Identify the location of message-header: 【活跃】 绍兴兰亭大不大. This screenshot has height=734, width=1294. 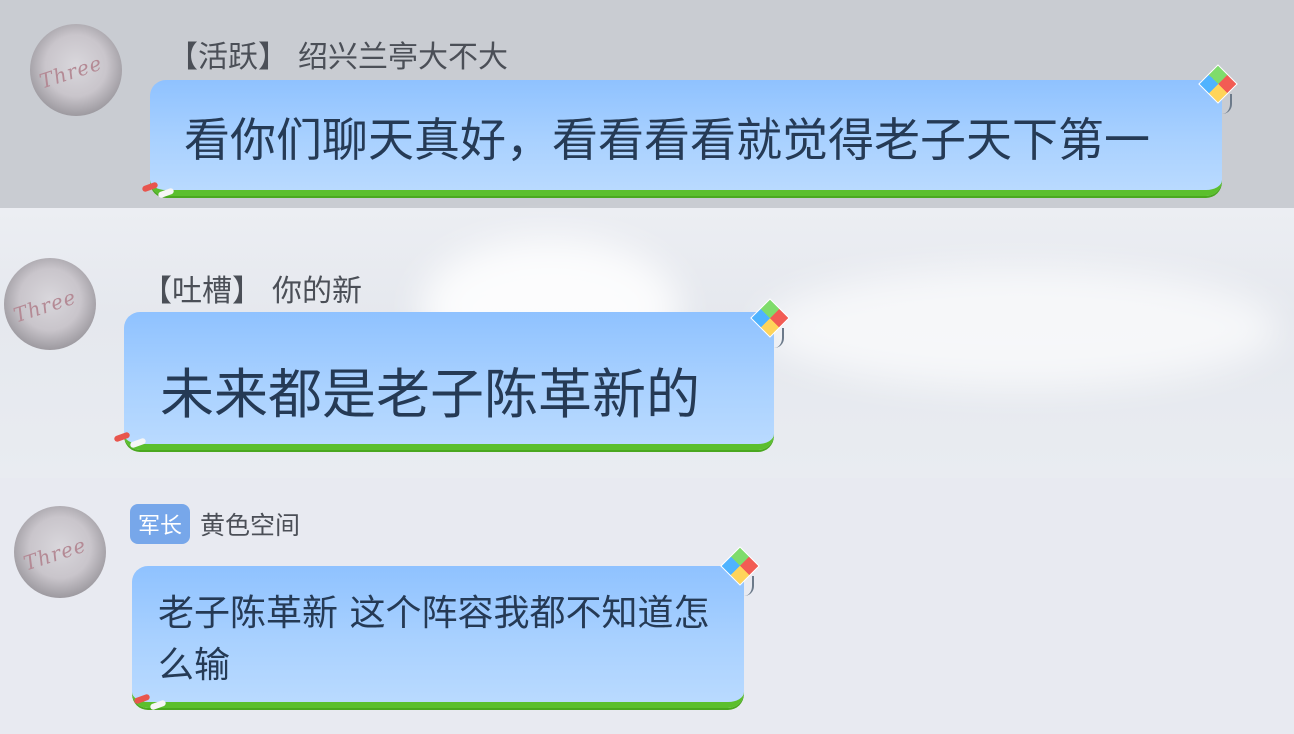
(338, 54).